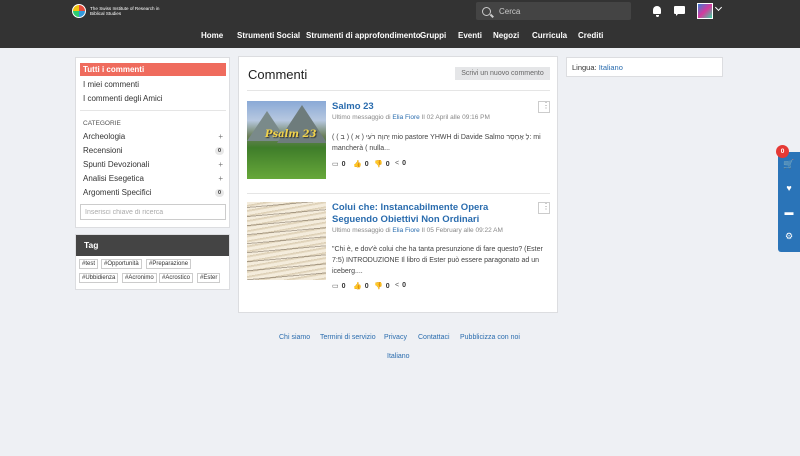 The image size is (800, 456). I want to click on cart-count-badge: 0, so click(782, 151).